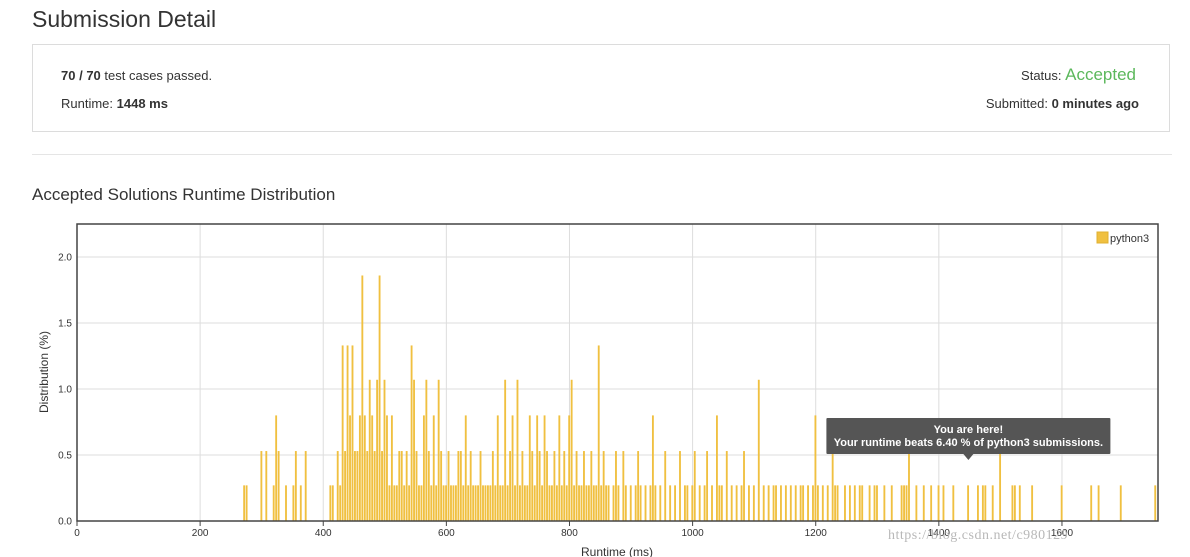  What do you see at coordinates (1100, 74) in the screenshot?
I see `status-accepted-link: Accepted` at bounding box center [1100, 74].